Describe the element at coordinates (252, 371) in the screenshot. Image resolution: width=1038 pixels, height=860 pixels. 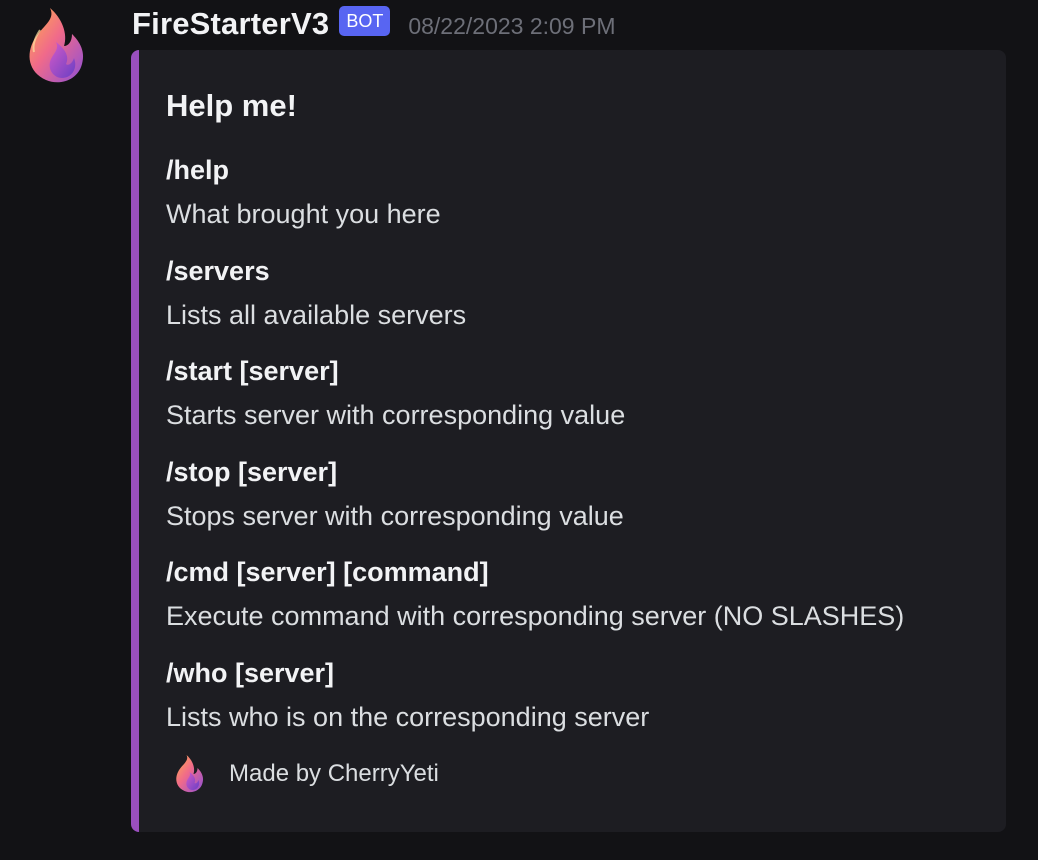
I see `field-name: /start [server]` at that location.